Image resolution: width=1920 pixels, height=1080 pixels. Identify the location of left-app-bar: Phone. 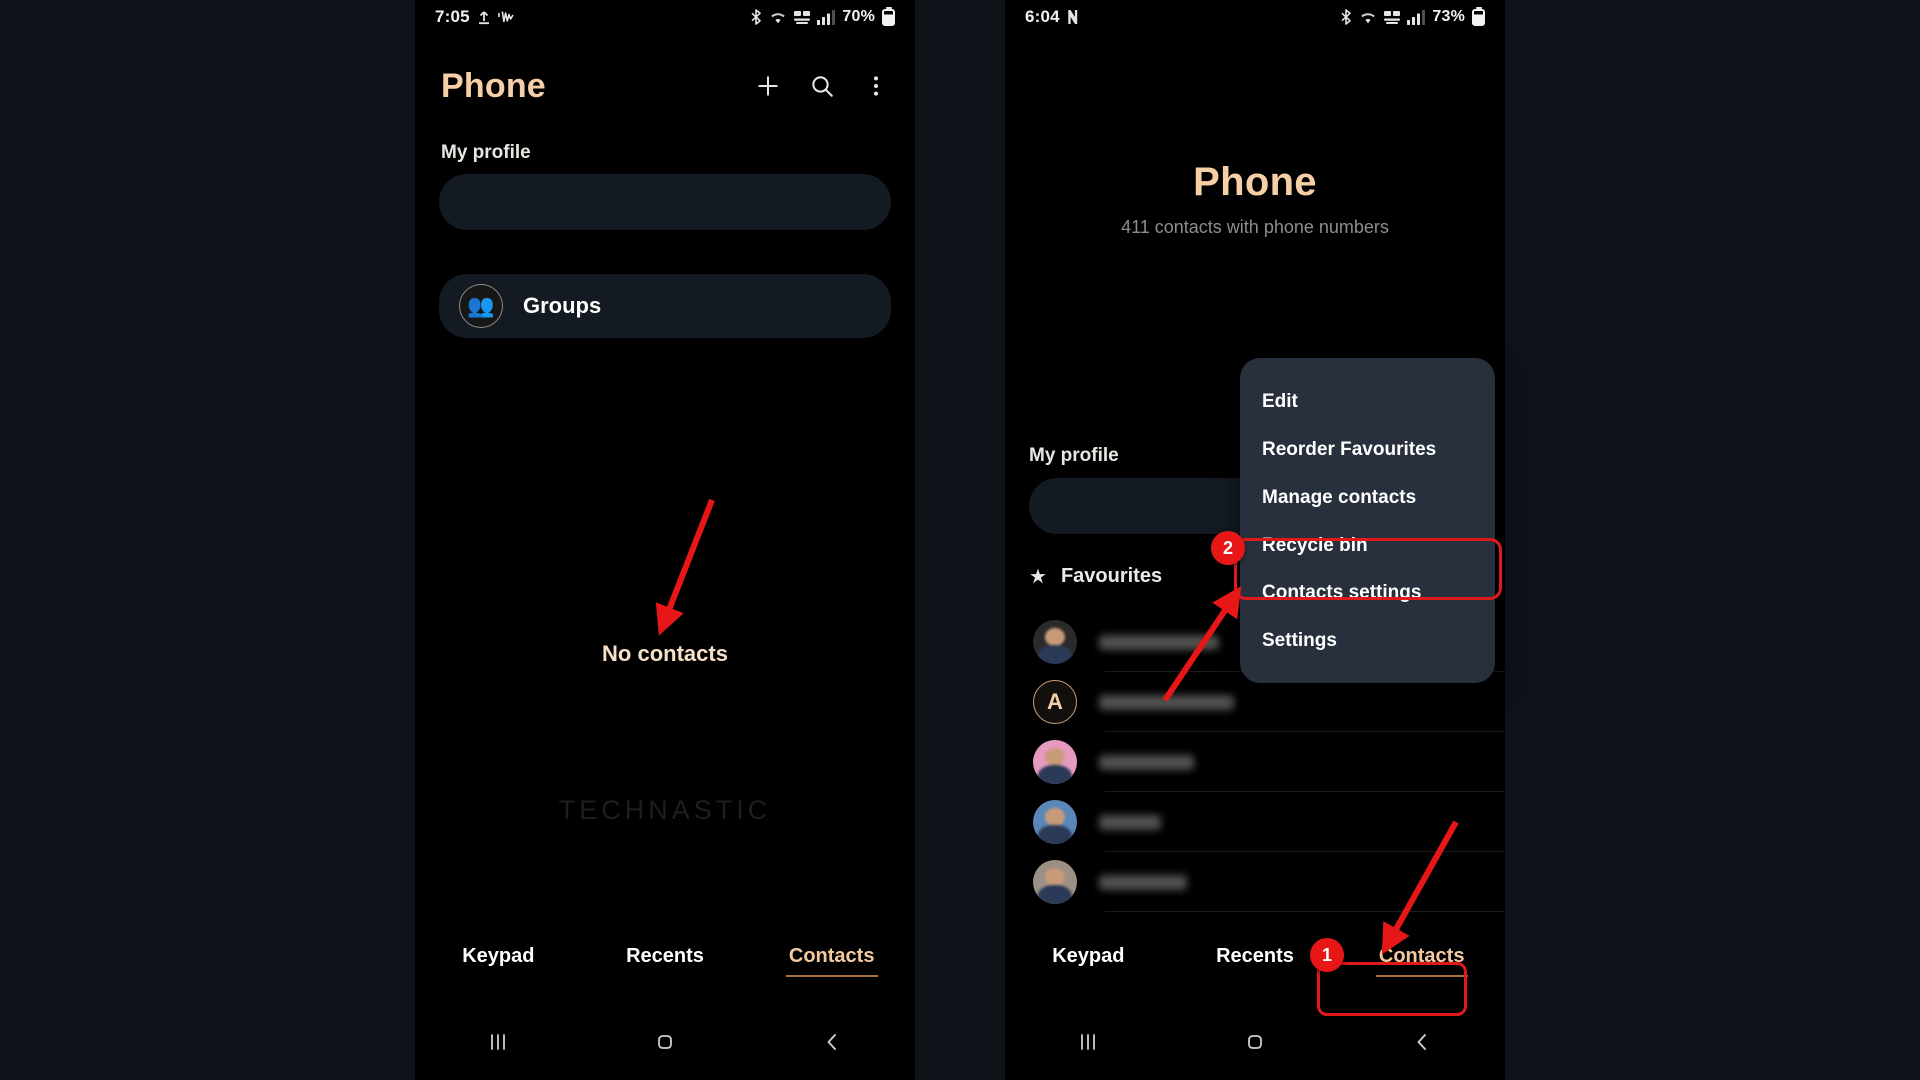
(665, 86).